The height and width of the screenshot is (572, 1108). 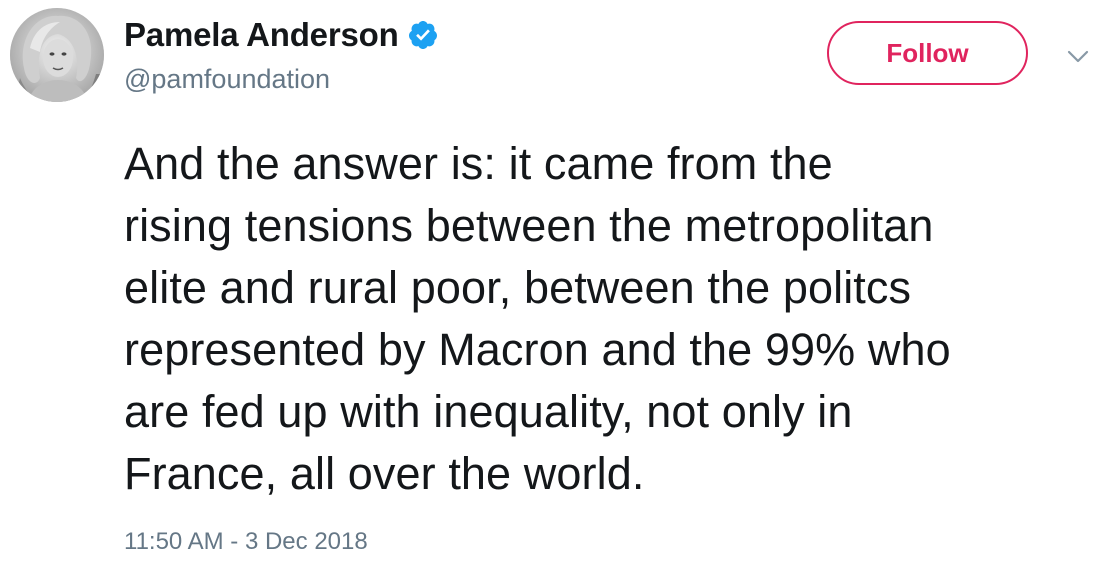 I want to click on profile-photo-icon, so click(x=57, y=55).